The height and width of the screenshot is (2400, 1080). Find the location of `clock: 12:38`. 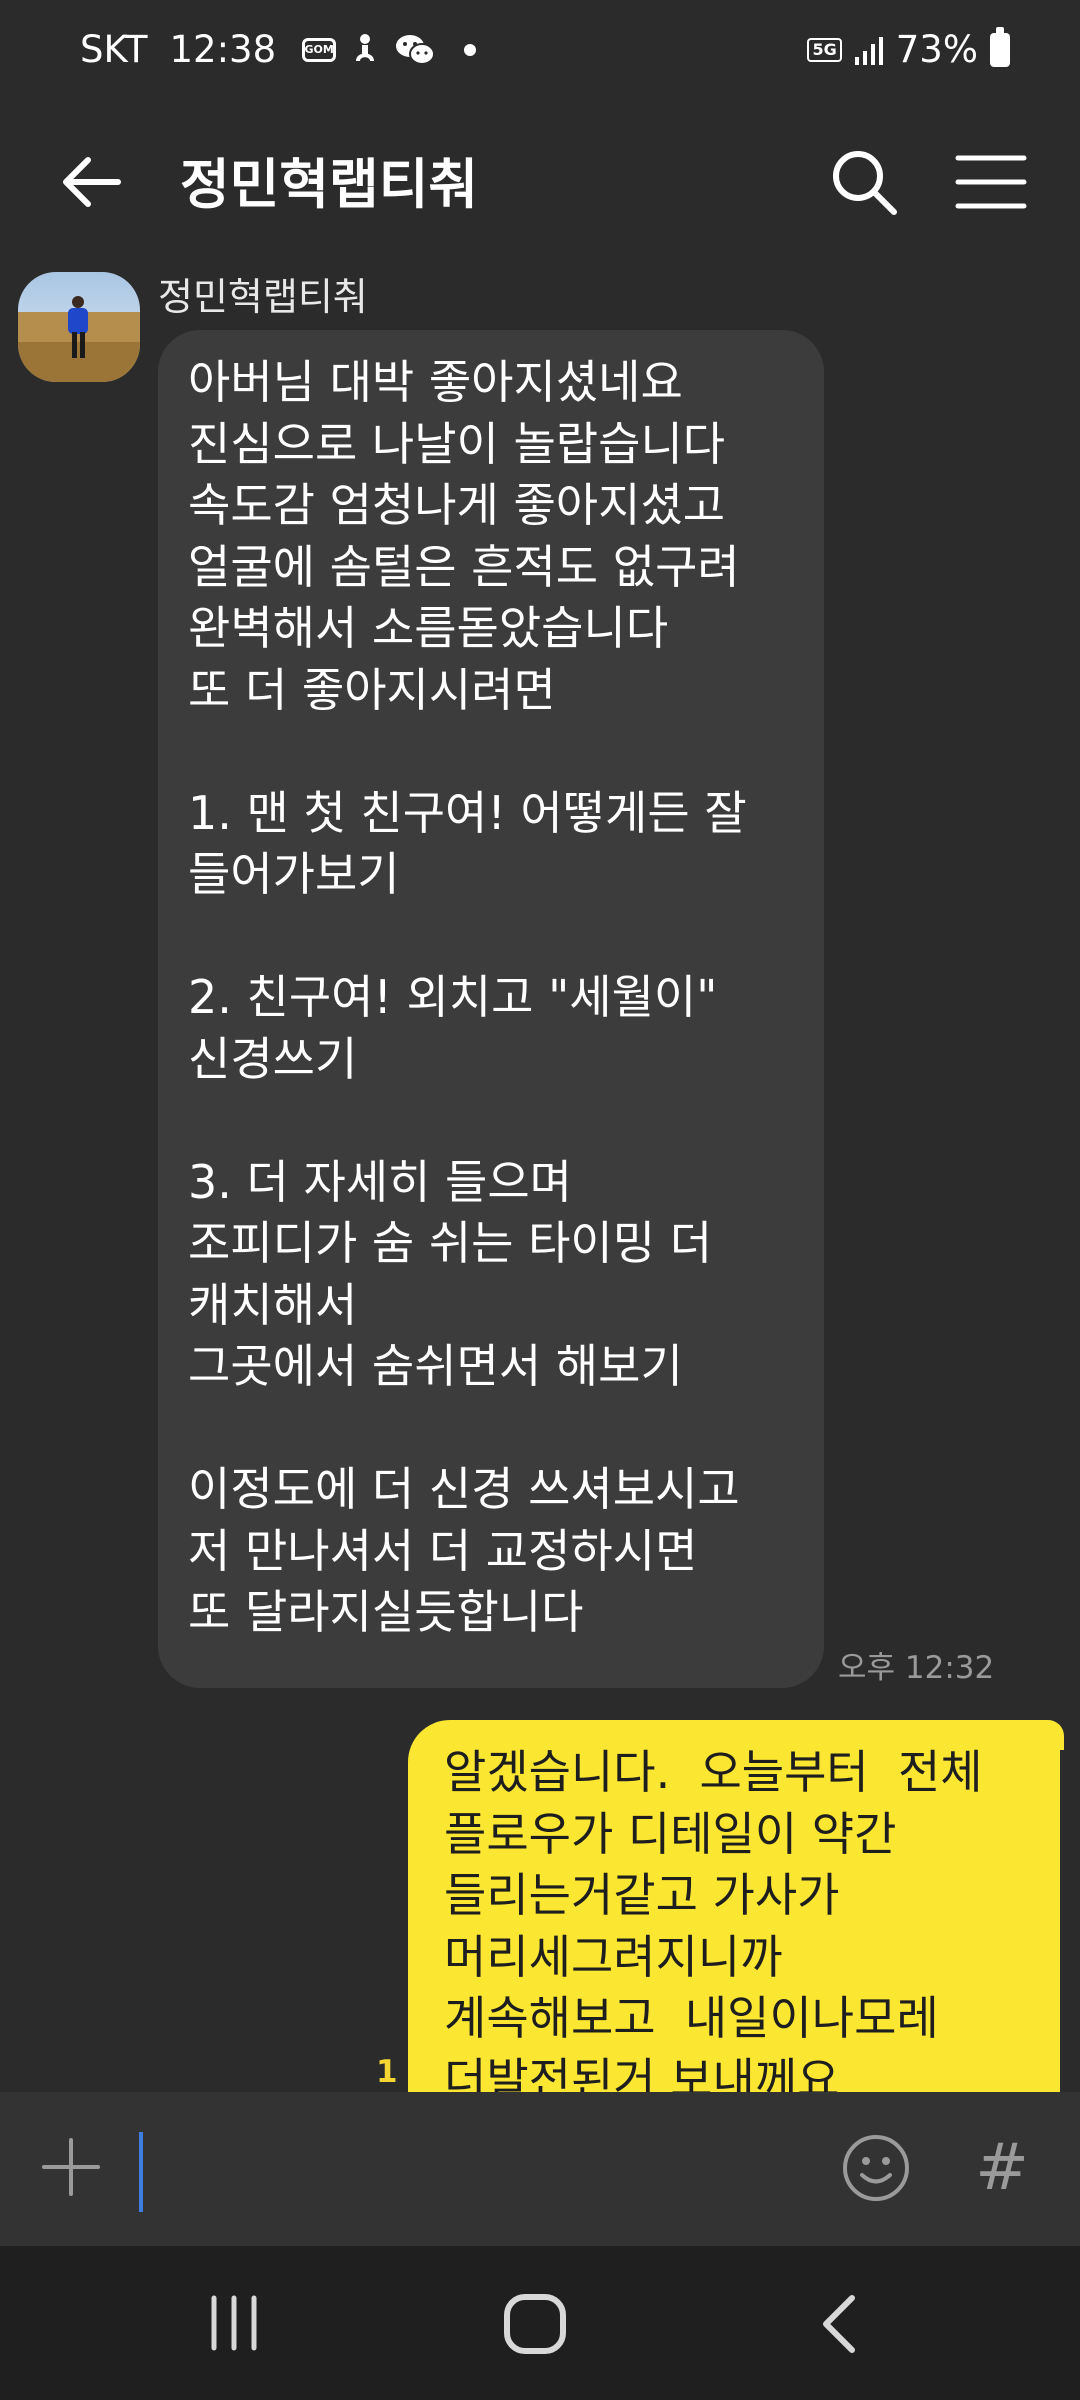

clock: 12:38 is located at coordinates (223, 49).